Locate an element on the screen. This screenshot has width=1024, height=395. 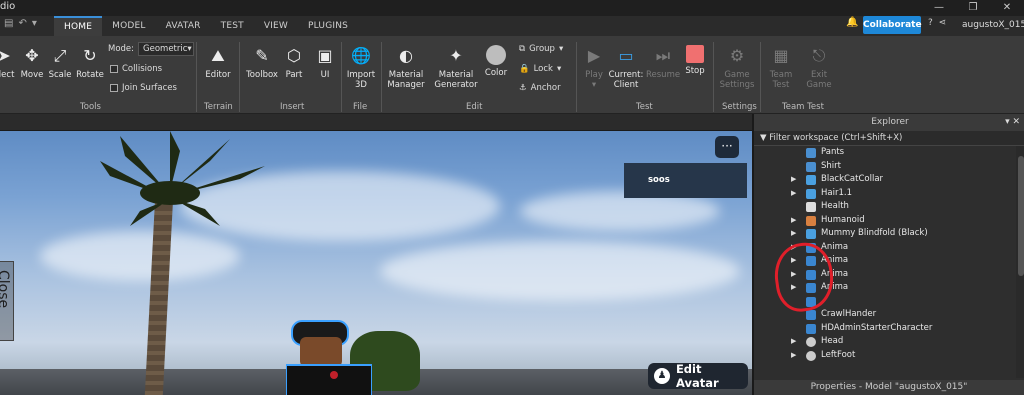
group-button: ⧉ Group ▾ is located at coordinates (541, 49).